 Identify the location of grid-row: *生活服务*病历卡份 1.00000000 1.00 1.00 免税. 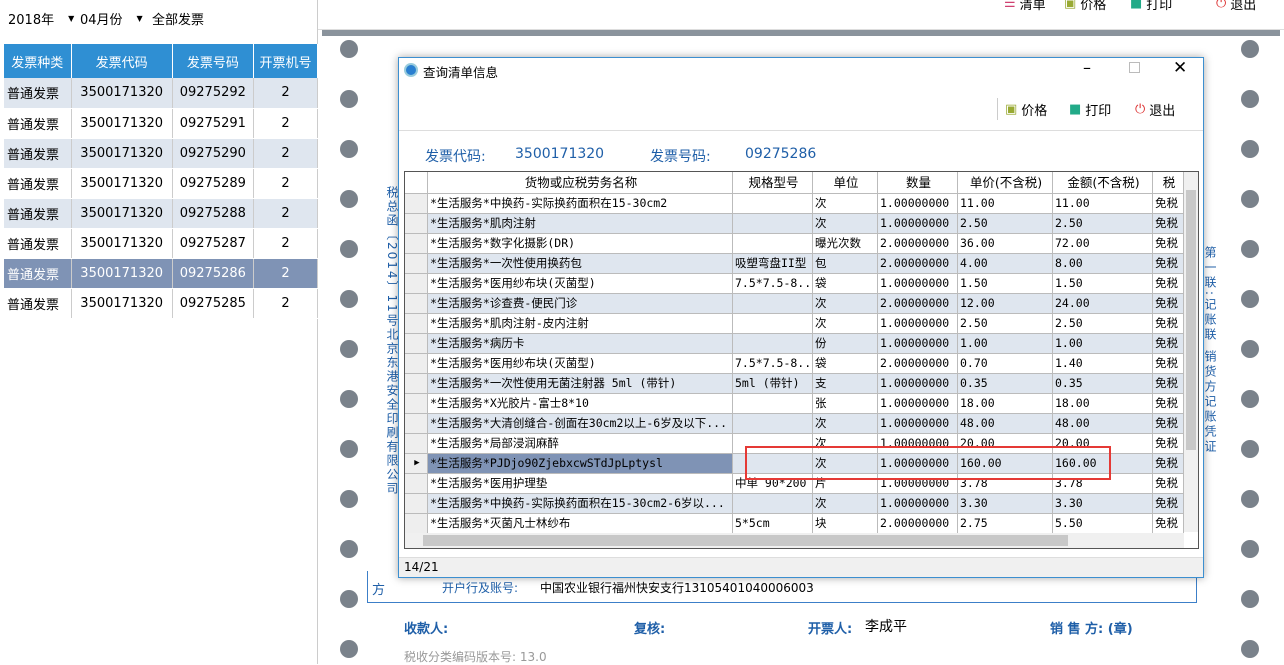
(794, 344).